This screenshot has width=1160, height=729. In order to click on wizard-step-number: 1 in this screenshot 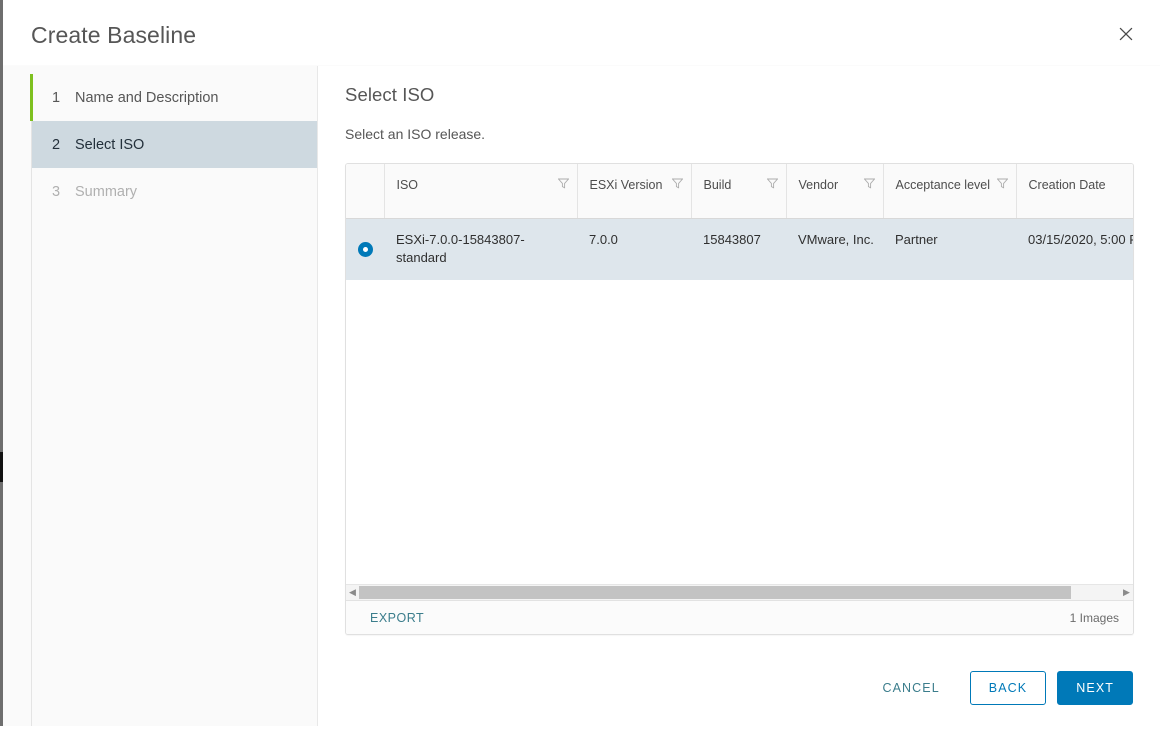, I will do `click(56, 97)`.